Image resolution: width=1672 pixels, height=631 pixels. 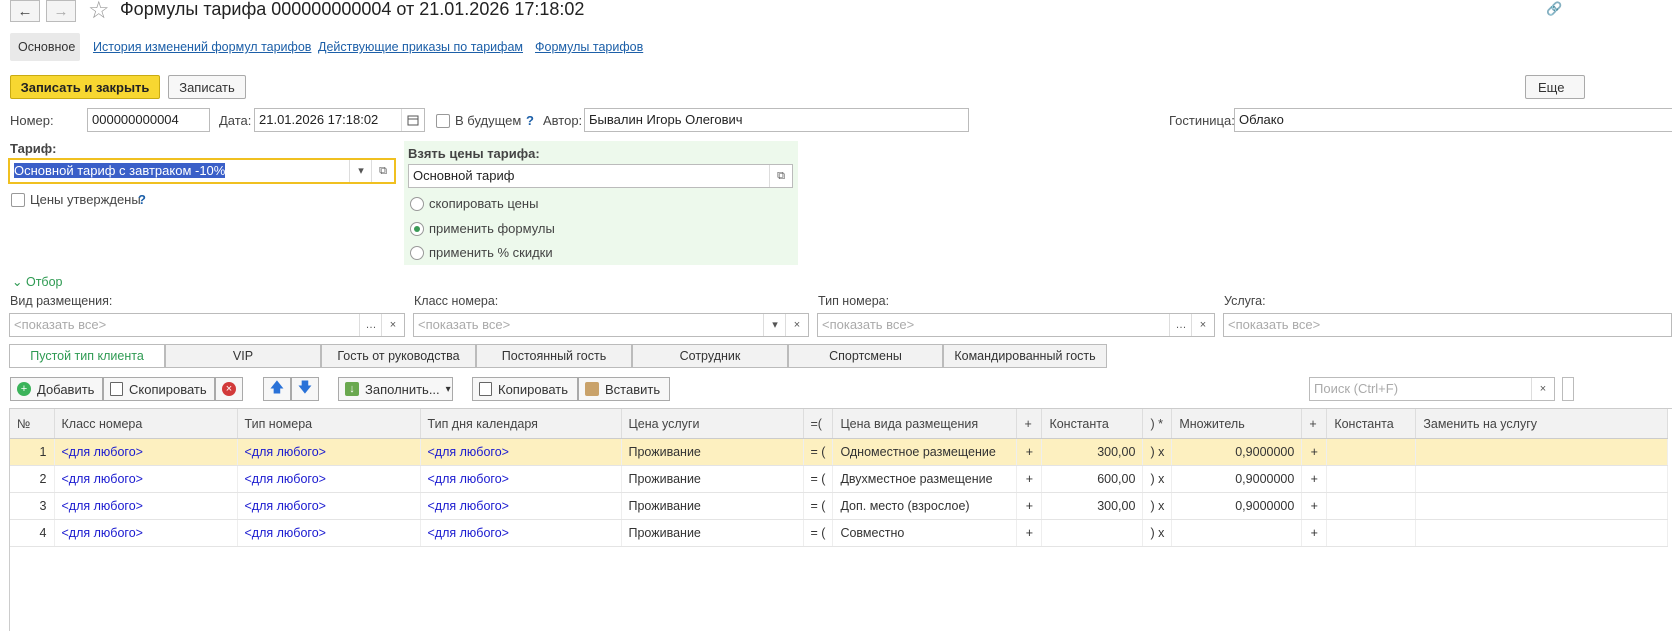 I want to click on col-number: №, so click(x=32, y=424).